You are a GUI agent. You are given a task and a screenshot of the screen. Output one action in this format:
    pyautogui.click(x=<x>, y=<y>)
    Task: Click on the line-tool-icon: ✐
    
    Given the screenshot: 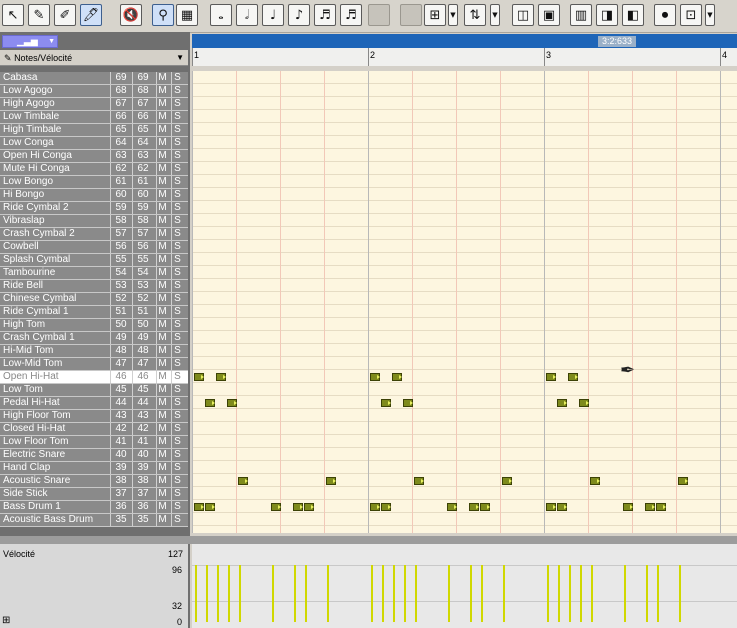 What is the action you would take?
    pyautogui.click(x=65, y=15)
    